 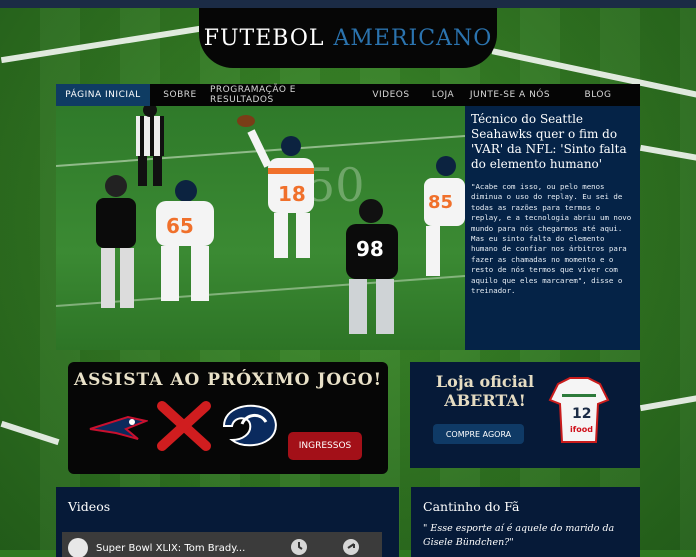 What do you see at coordinates (292, 194) in the screenshot?
I see `jersey-number-text: 18` at bounding box center [292, 194].